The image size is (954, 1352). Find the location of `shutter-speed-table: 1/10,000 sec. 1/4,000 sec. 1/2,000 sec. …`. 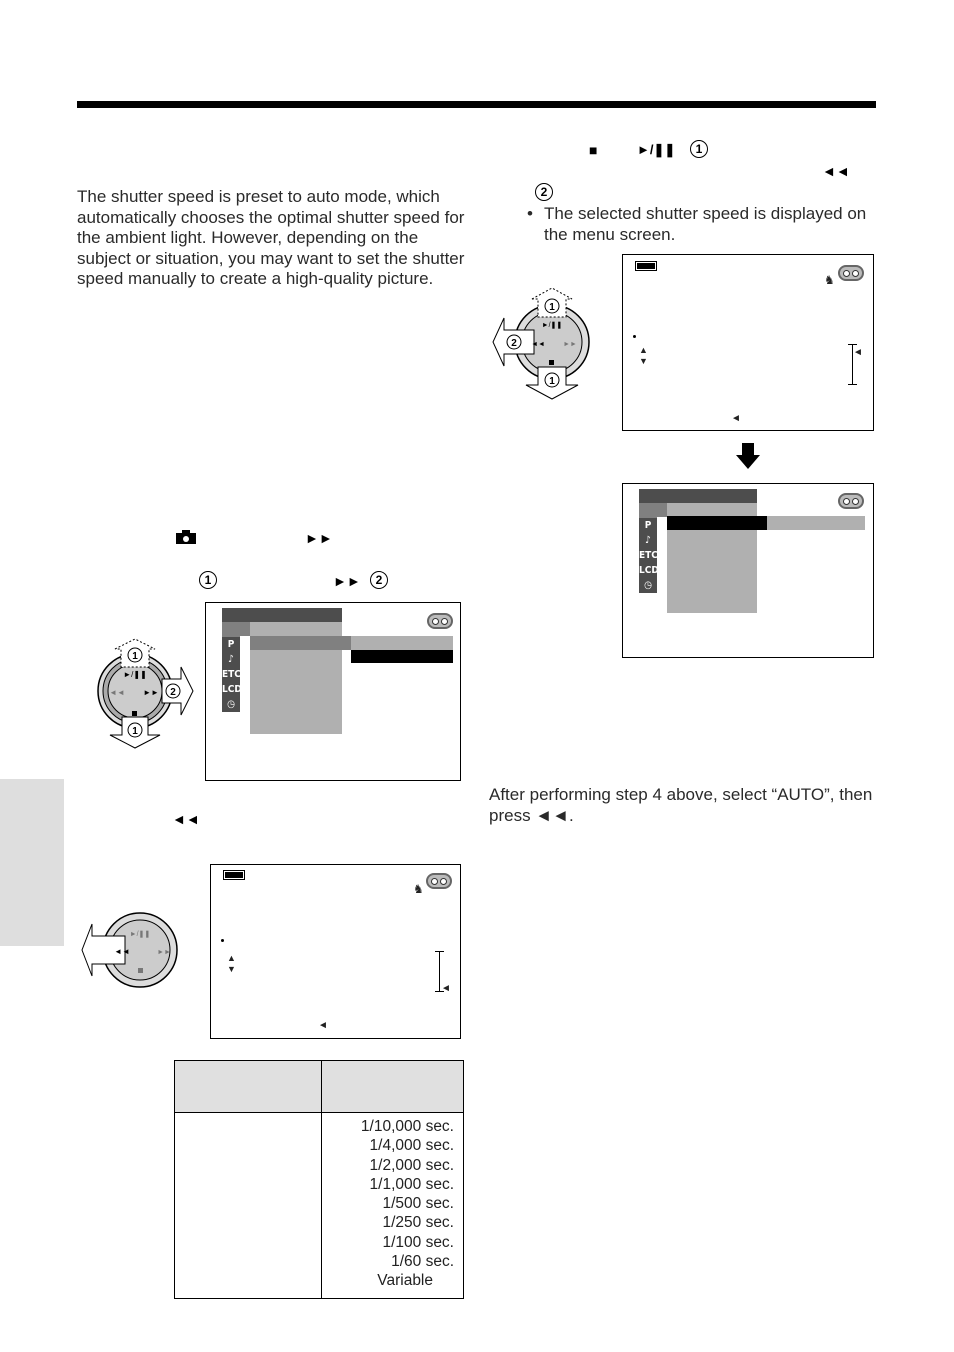

shutter-speed-table: 1/10,000 sec. 1/4,000 sec. 1/2,000 sec. … is located at coordinates (319, 1179).